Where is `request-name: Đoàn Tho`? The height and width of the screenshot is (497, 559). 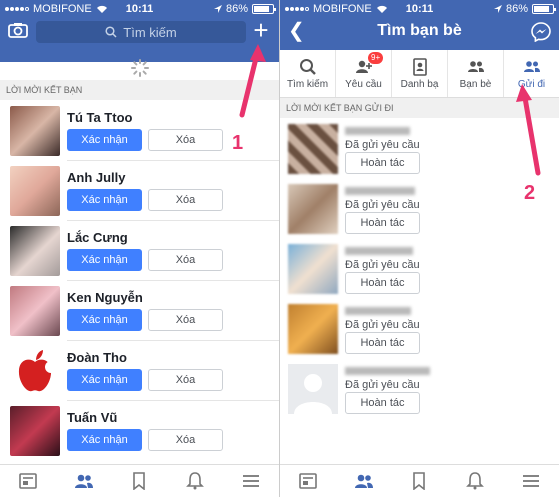
request-name: Đoàn Tho is located at coordinates (97, 357).